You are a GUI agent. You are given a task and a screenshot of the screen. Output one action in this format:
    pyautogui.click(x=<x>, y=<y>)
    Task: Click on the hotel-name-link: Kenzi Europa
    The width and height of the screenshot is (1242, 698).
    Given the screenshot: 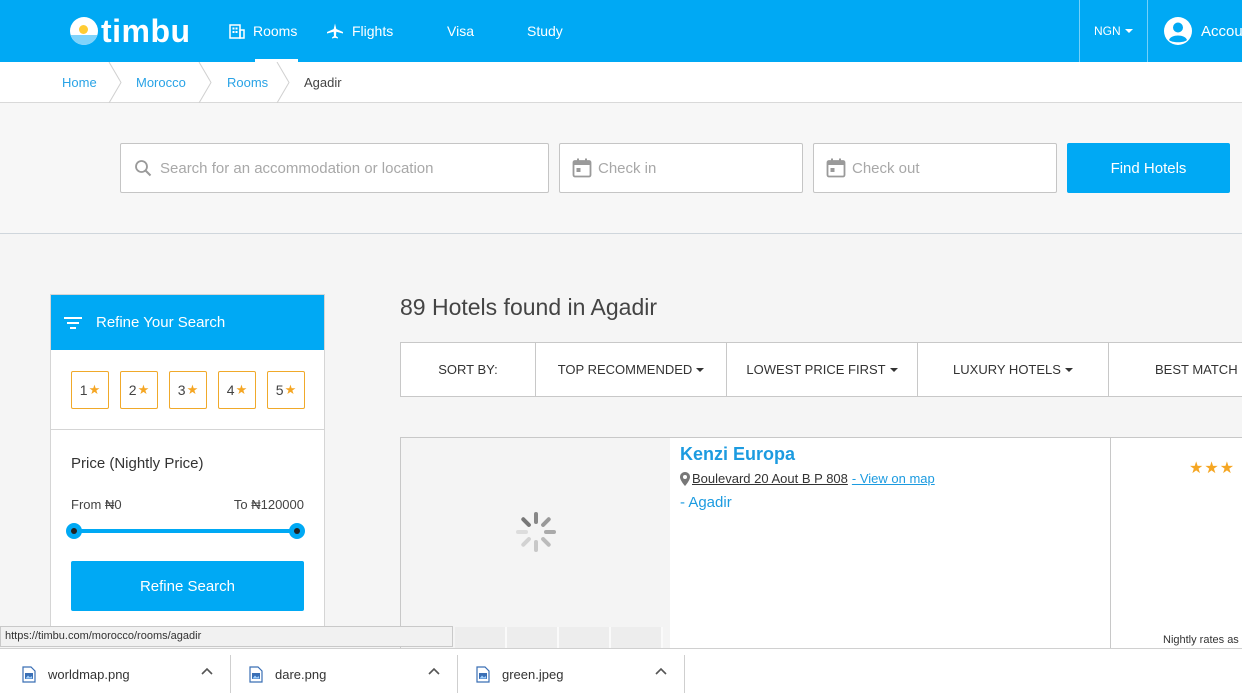 What is the action you would take?
    pyautogui.click(x=737, y=454)
    